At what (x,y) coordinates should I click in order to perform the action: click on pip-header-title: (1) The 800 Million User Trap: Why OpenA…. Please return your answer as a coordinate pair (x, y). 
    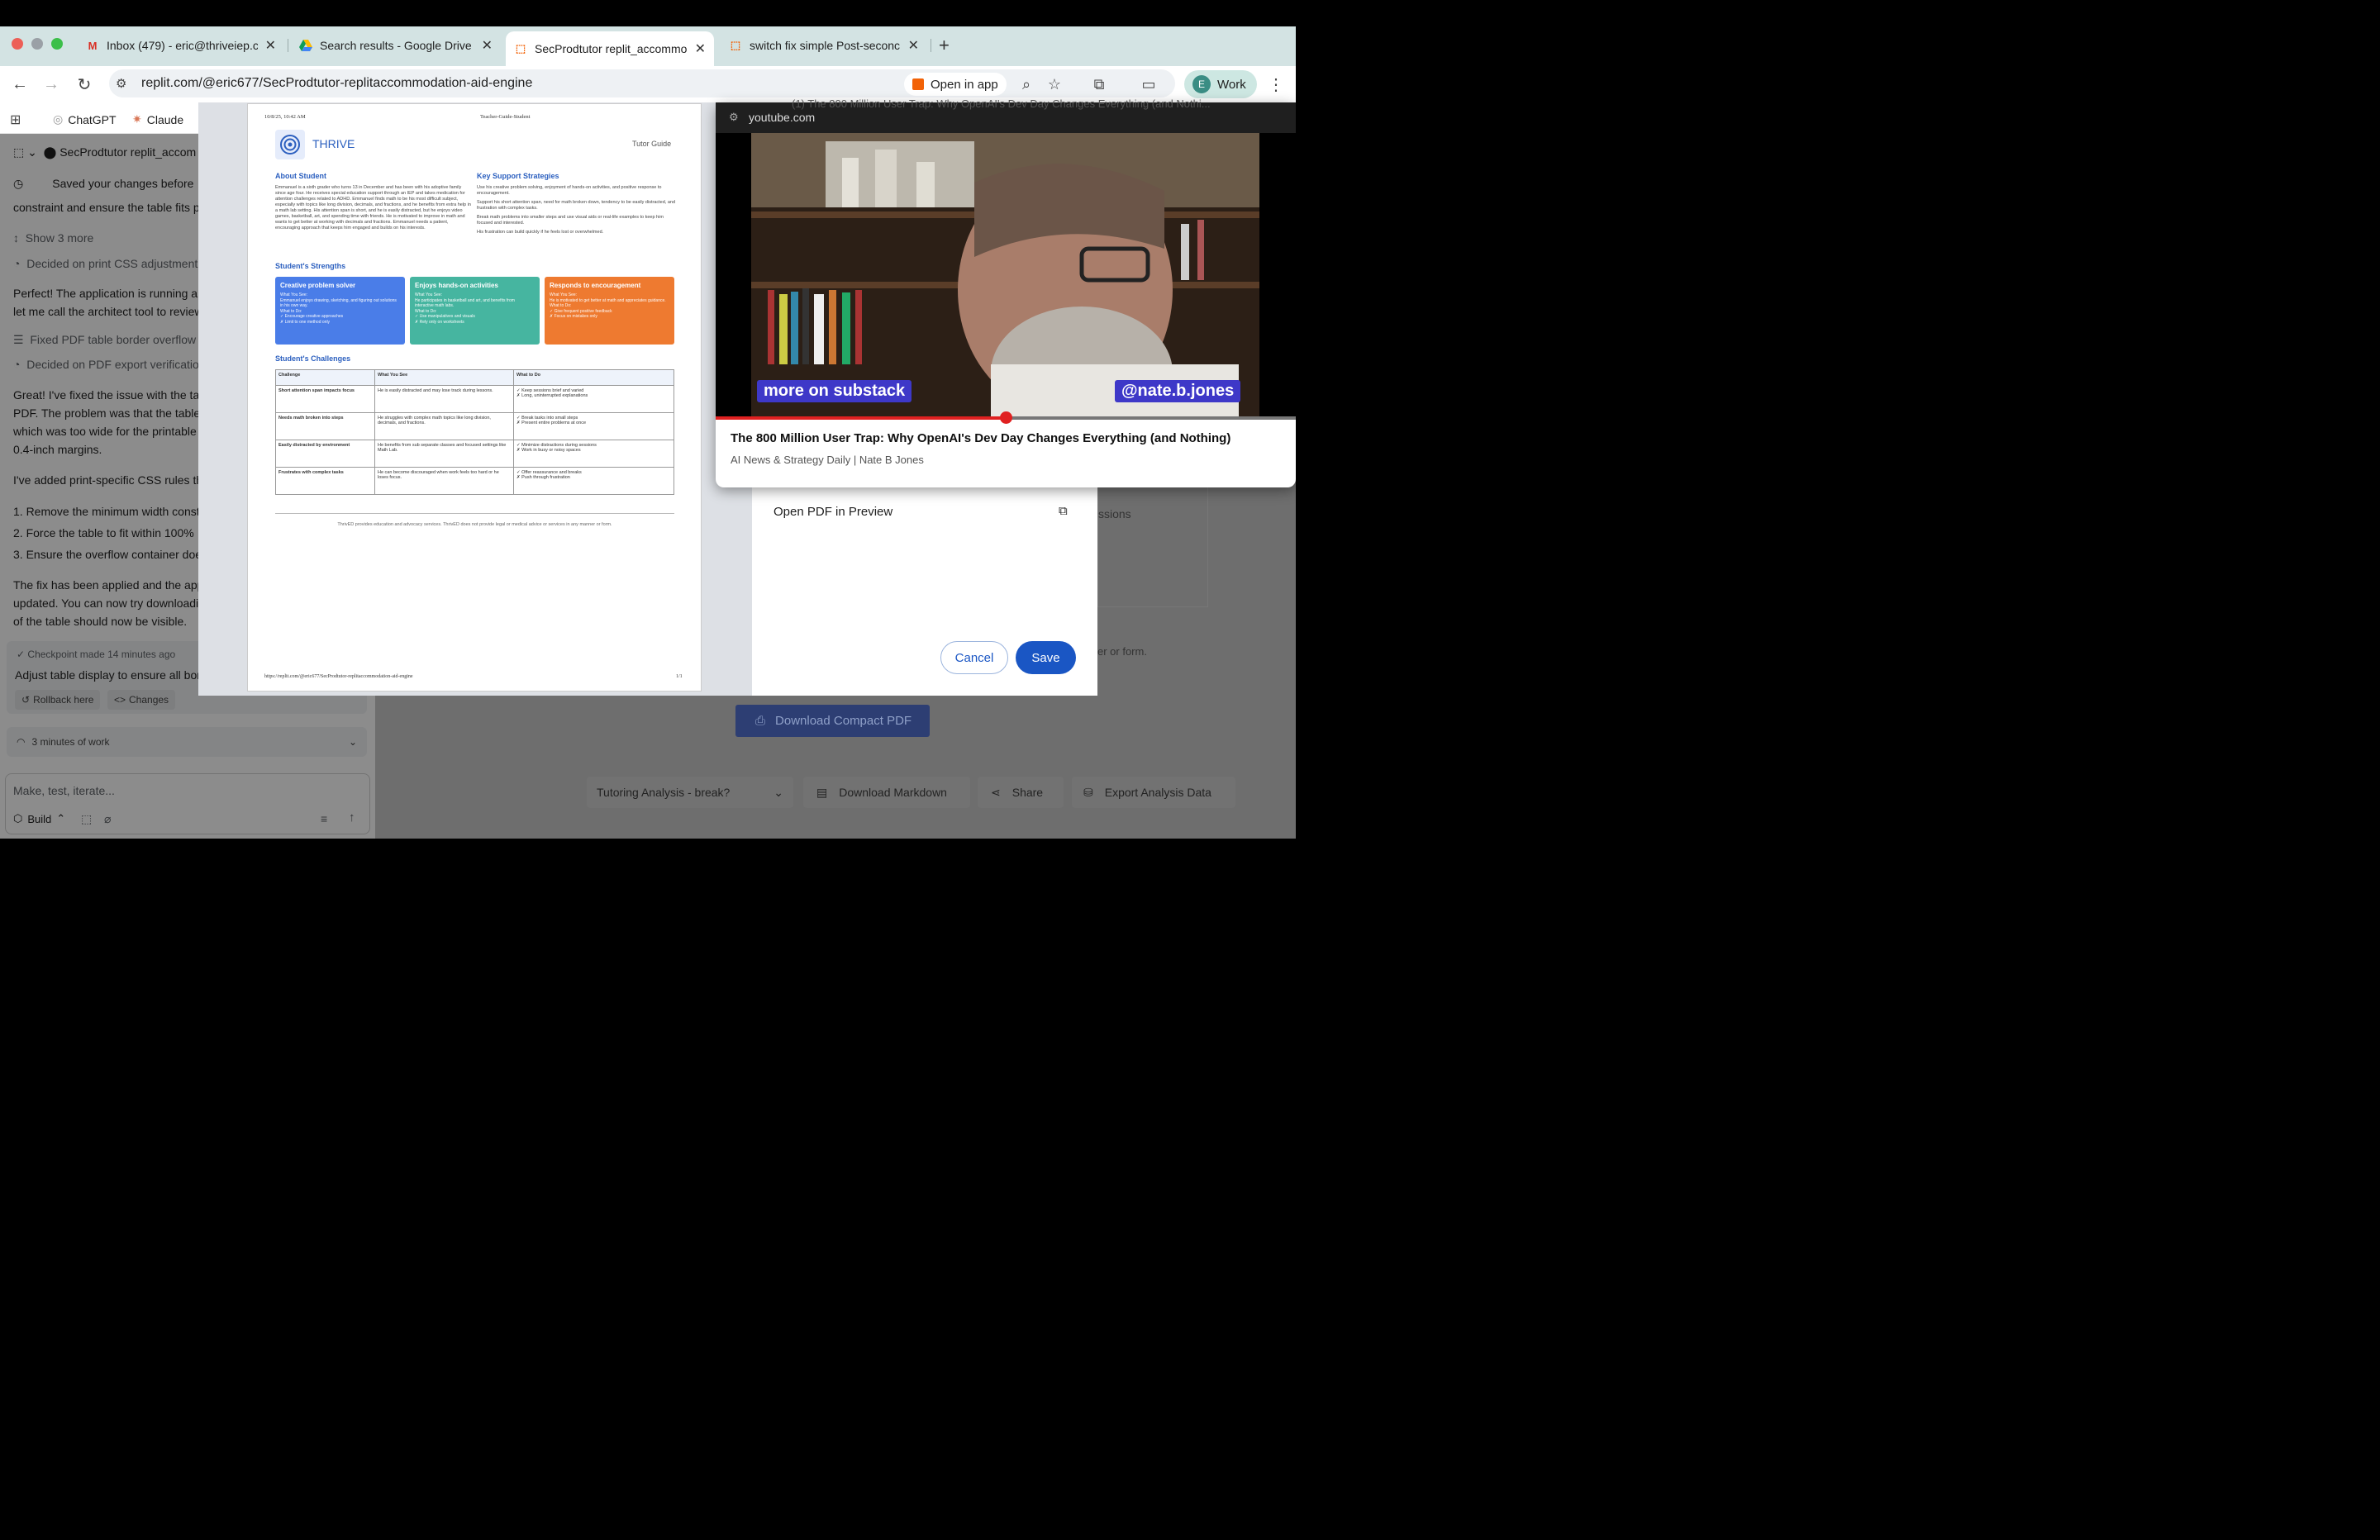
    Looking at the image, I should click on (1001, 103).